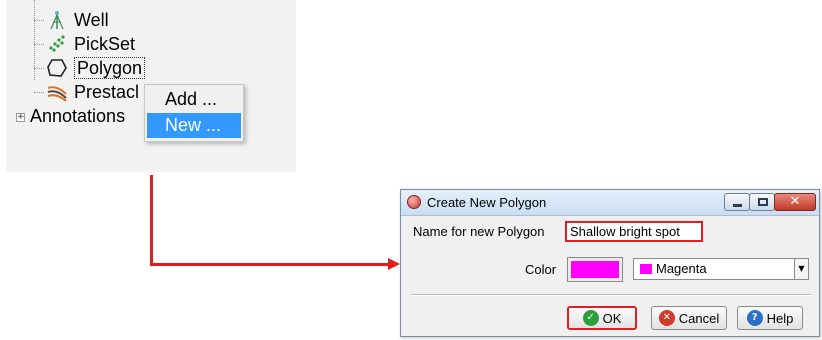  Describe the element at coordinates (57, 92) in the screenshot. I see `prestack-icon` at that location.